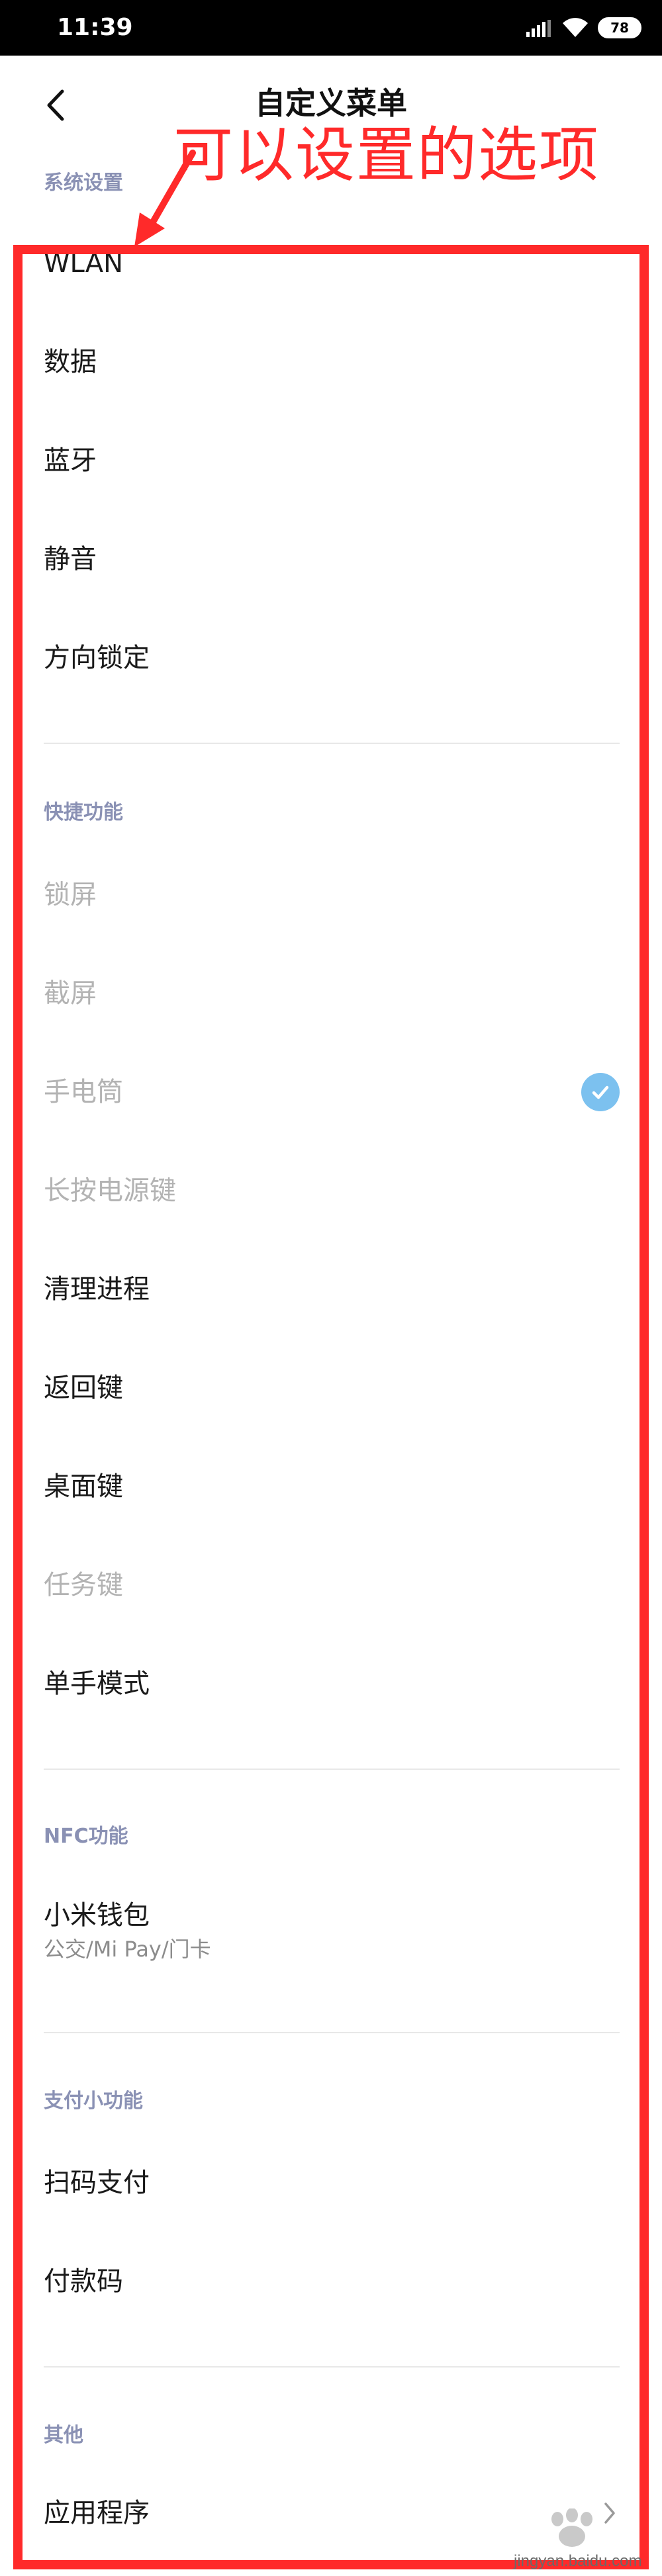 The image size is (662, 2576). What do you see at coordinates (539, 29) in the screenshot?
I see `cellular-signal-icon` at bounding box center [539, 29].